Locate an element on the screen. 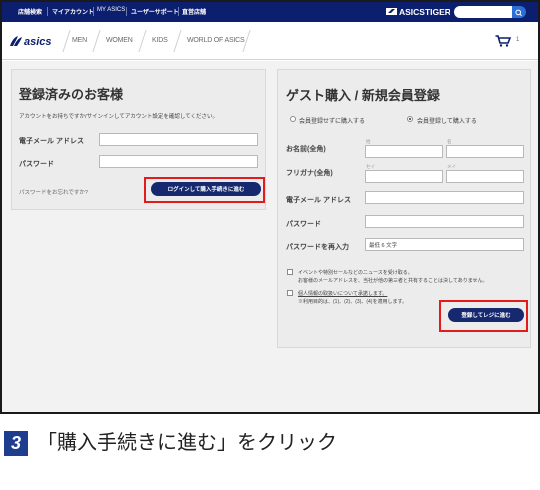  newsletter-label: イベントや特別セールなどのニュースを受け取る。 is located at coordinates (355, 273).